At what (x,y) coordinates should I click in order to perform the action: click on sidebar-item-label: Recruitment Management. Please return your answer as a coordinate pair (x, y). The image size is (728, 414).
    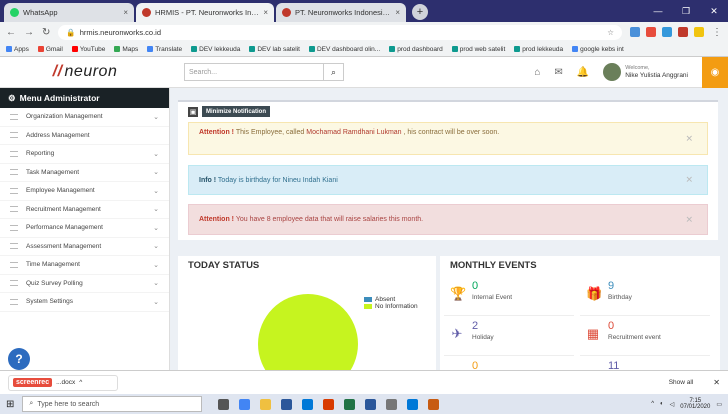
    Looking at the image, I should click on (63, 209).